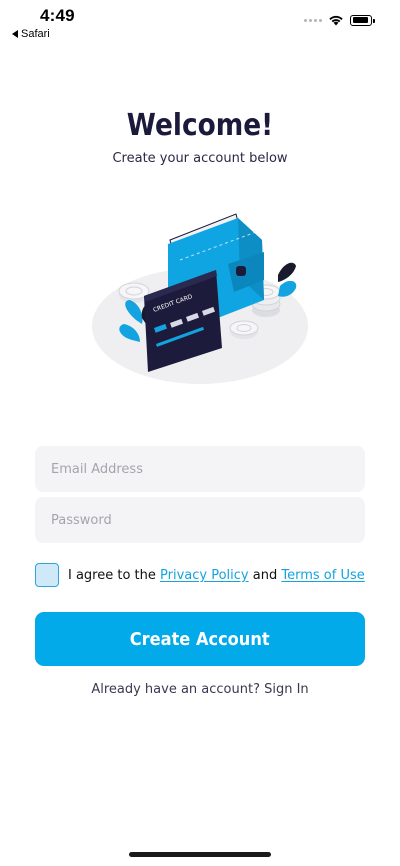  I want to click on cellular-signal-icon, so click(313, 20).